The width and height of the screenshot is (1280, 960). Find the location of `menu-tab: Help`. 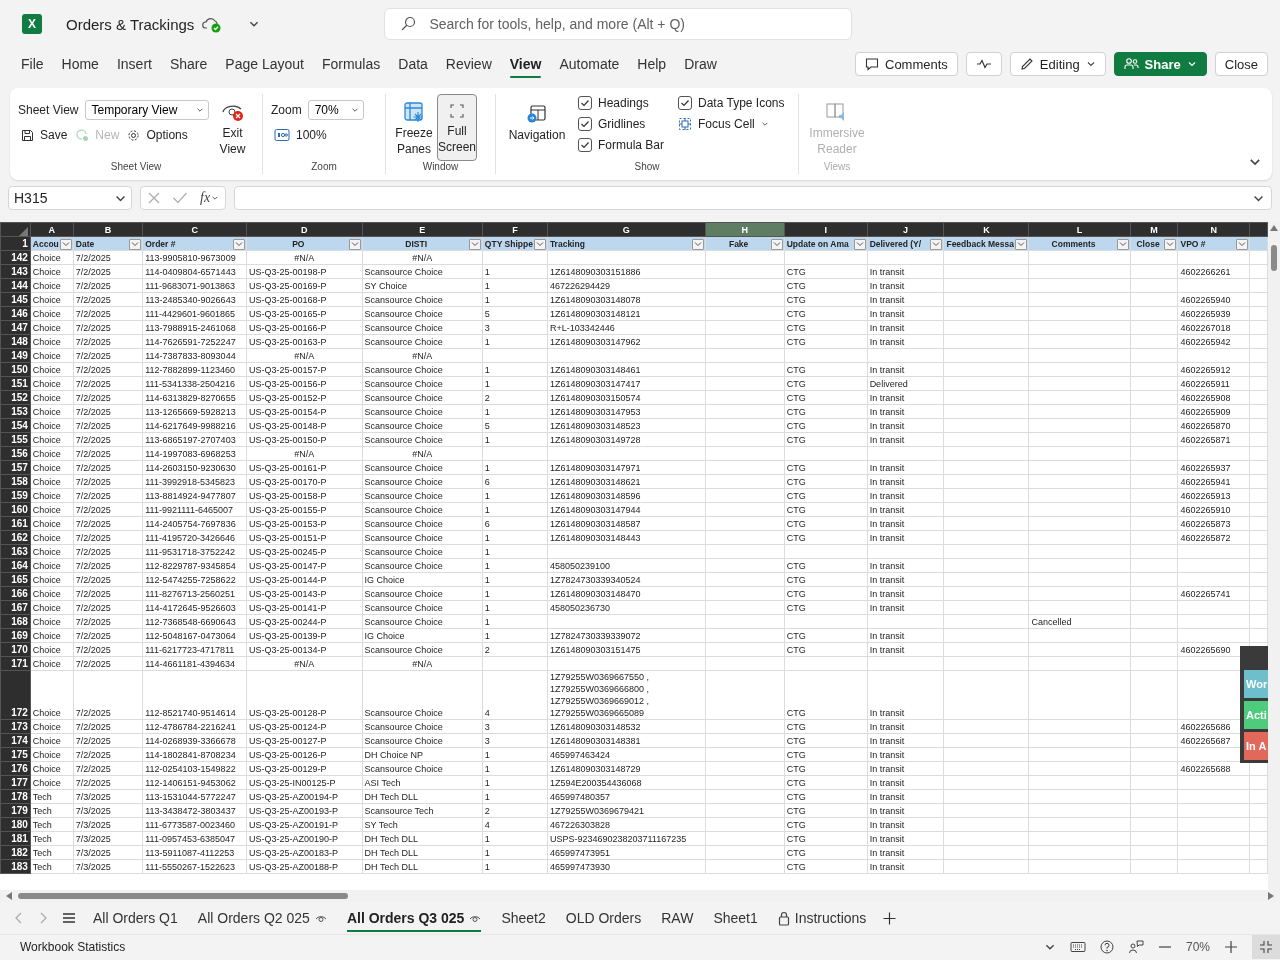

menu-tab: Help is located at coordinates (652, 64).